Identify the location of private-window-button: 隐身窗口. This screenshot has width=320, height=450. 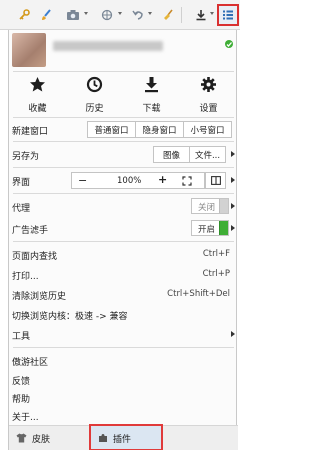
(159, 129).